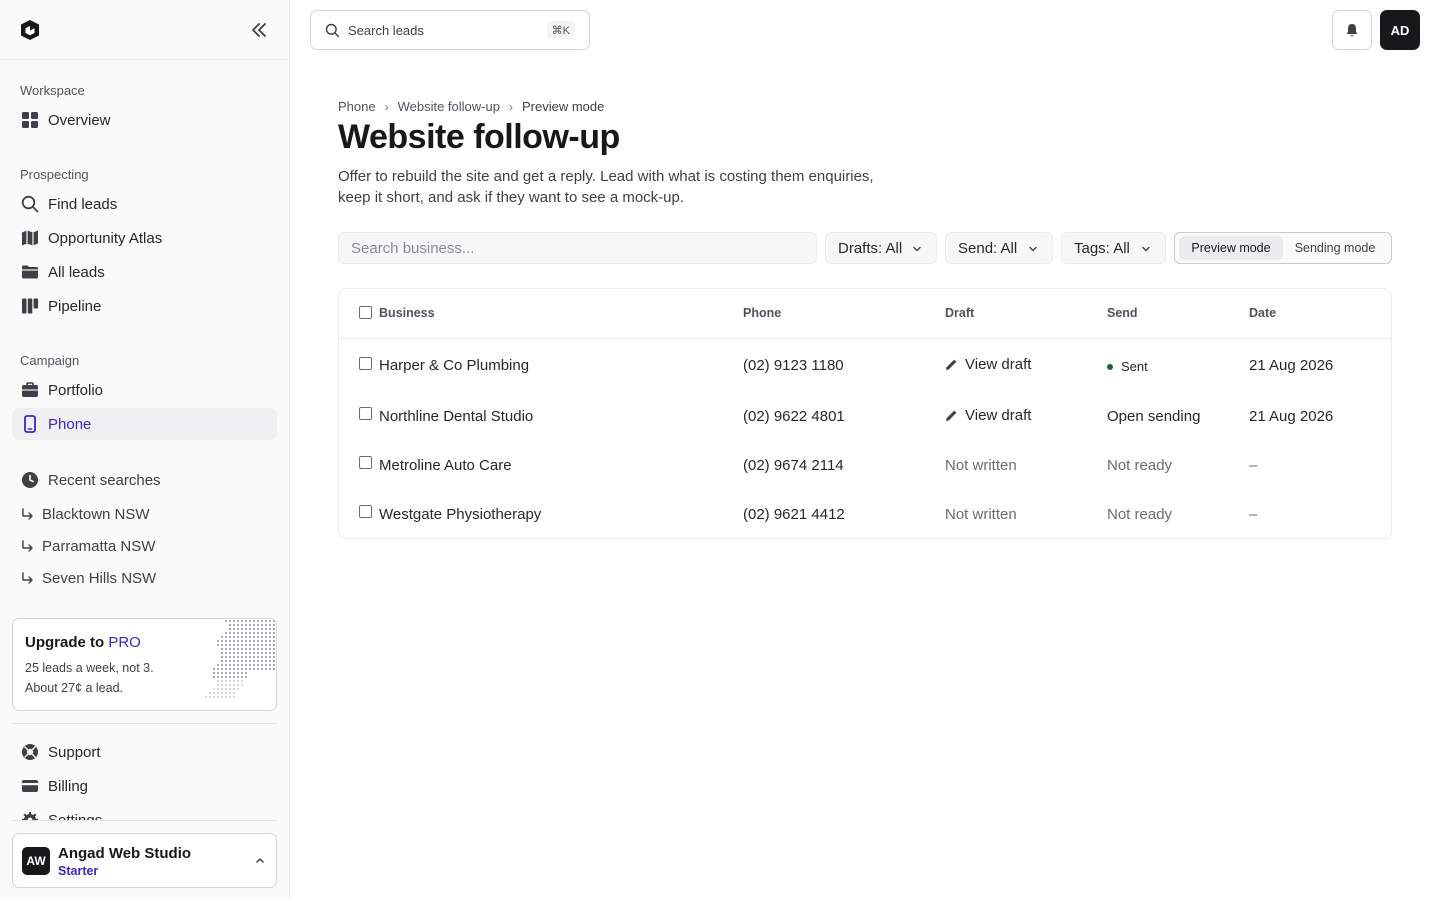 This screenshot has width=1440, height=900. I want to click on breadcrumb-item-current: Preview mode, so click(563, 106).